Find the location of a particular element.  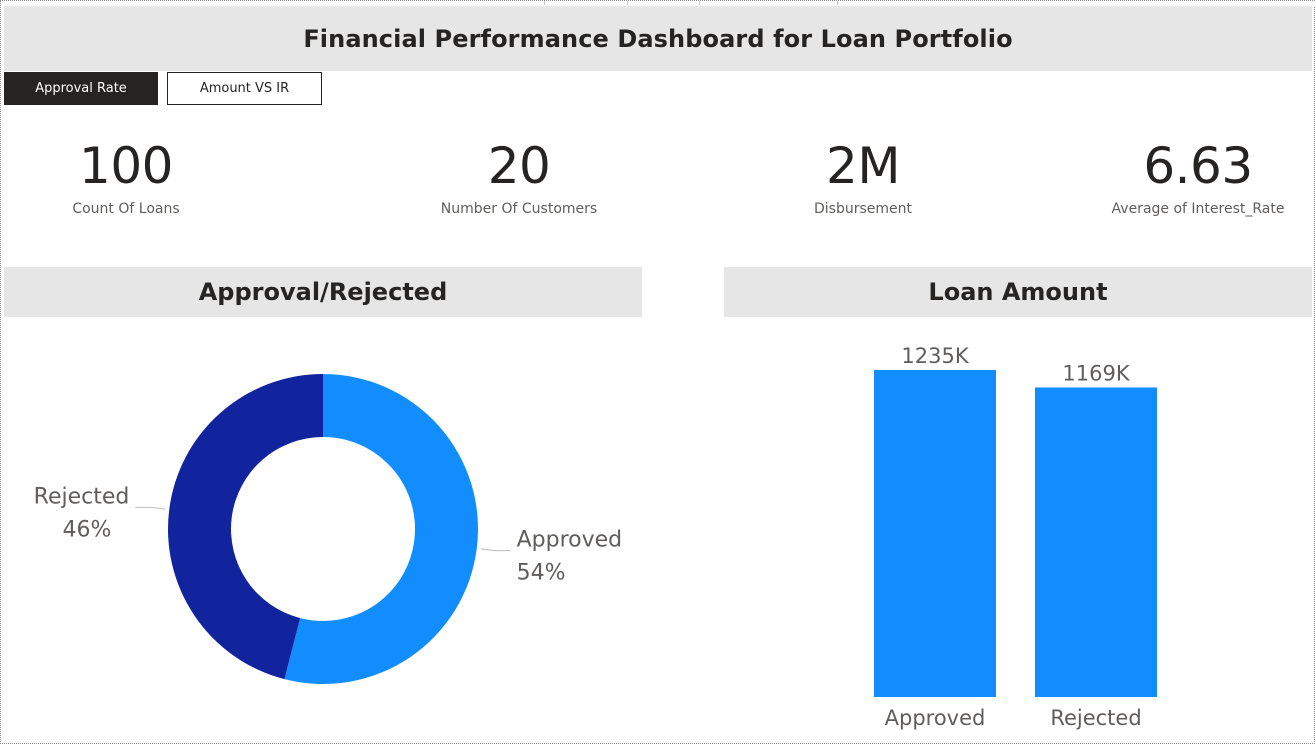

kpi-card-count-of-loans: 100 Count Of Loans is located at coordinates (128, 176).